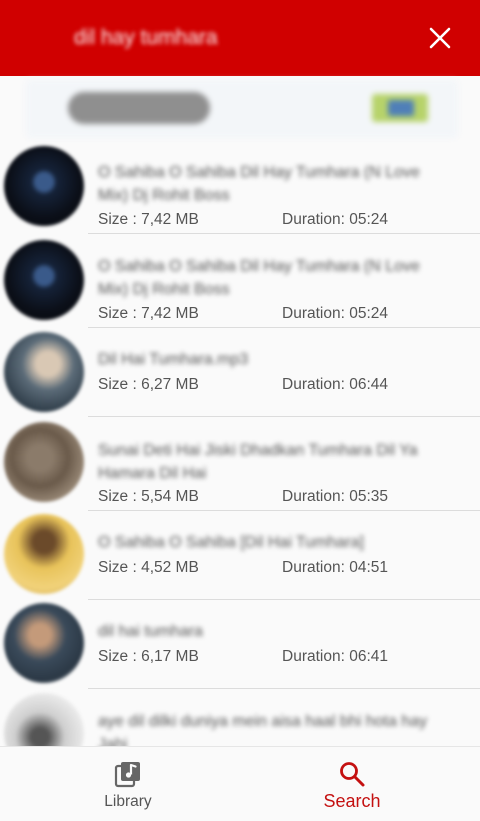 The height and width of the screenshot is (821, 480). Describe the element at coordinates (139, 108) in the screenshot. I see `ad-button` at that location.